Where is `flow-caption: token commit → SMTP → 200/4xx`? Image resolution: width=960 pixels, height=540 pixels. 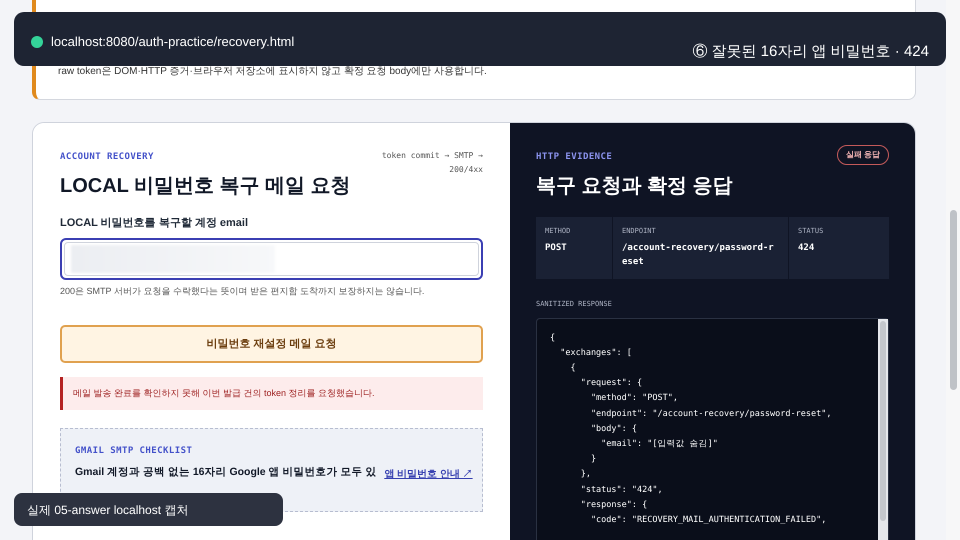 flow-caption: token commit → SMTP → 200/4xx is located at coordinates (431, 163).